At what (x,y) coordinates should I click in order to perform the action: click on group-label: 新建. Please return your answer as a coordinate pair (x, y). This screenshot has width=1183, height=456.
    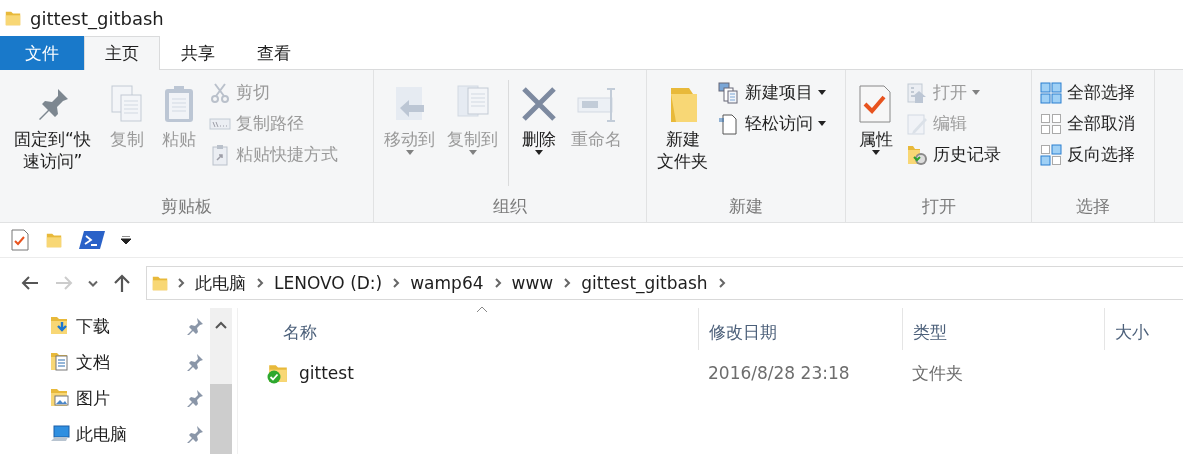
    Looking at the image, I should click on (746, 206).